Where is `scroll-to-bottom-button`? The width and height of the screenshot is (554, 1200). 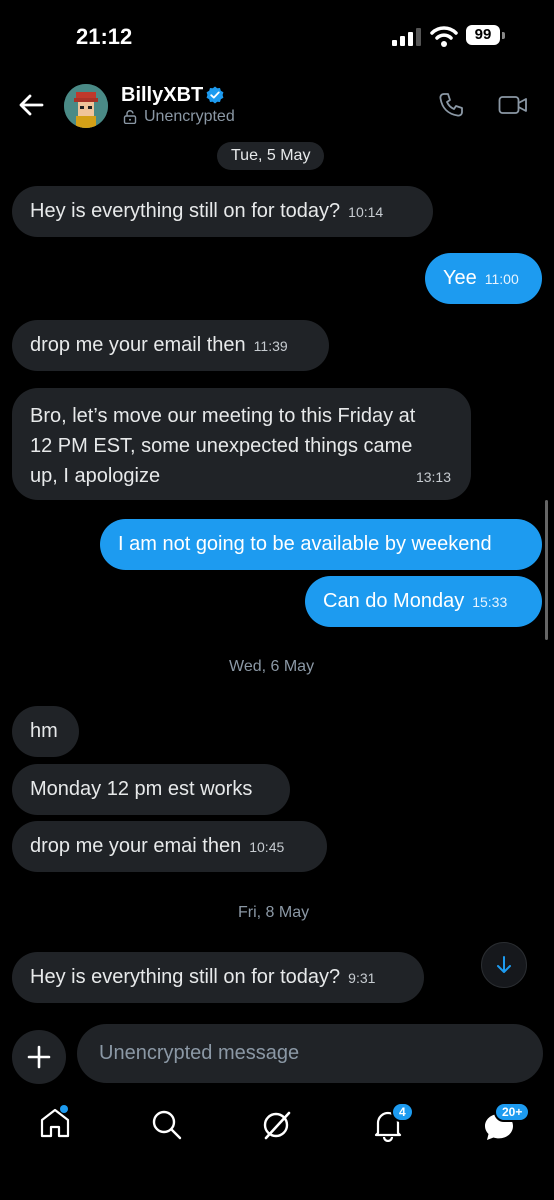
scroll-to-bottom-button is located at coordinates (504, 965).